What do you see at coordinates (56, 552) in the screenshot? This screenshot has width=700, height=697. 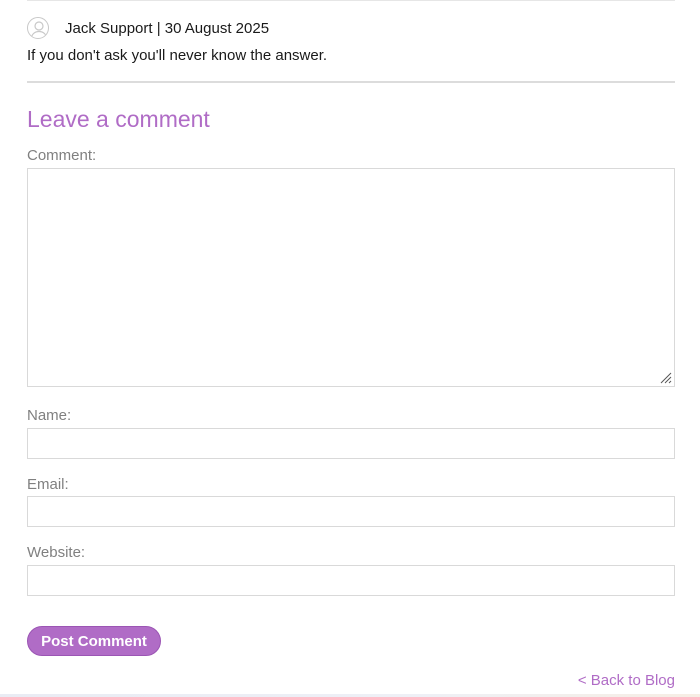 I see `website-label: Website:` at bounding box center [56, 552].